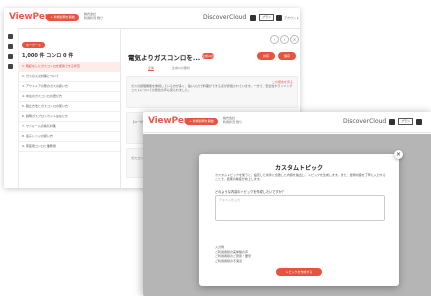  Describe the element at coordinates (69, 77) in the screenshot. I see `sidebar-item: 2. ガスの火災対策について` at that location.